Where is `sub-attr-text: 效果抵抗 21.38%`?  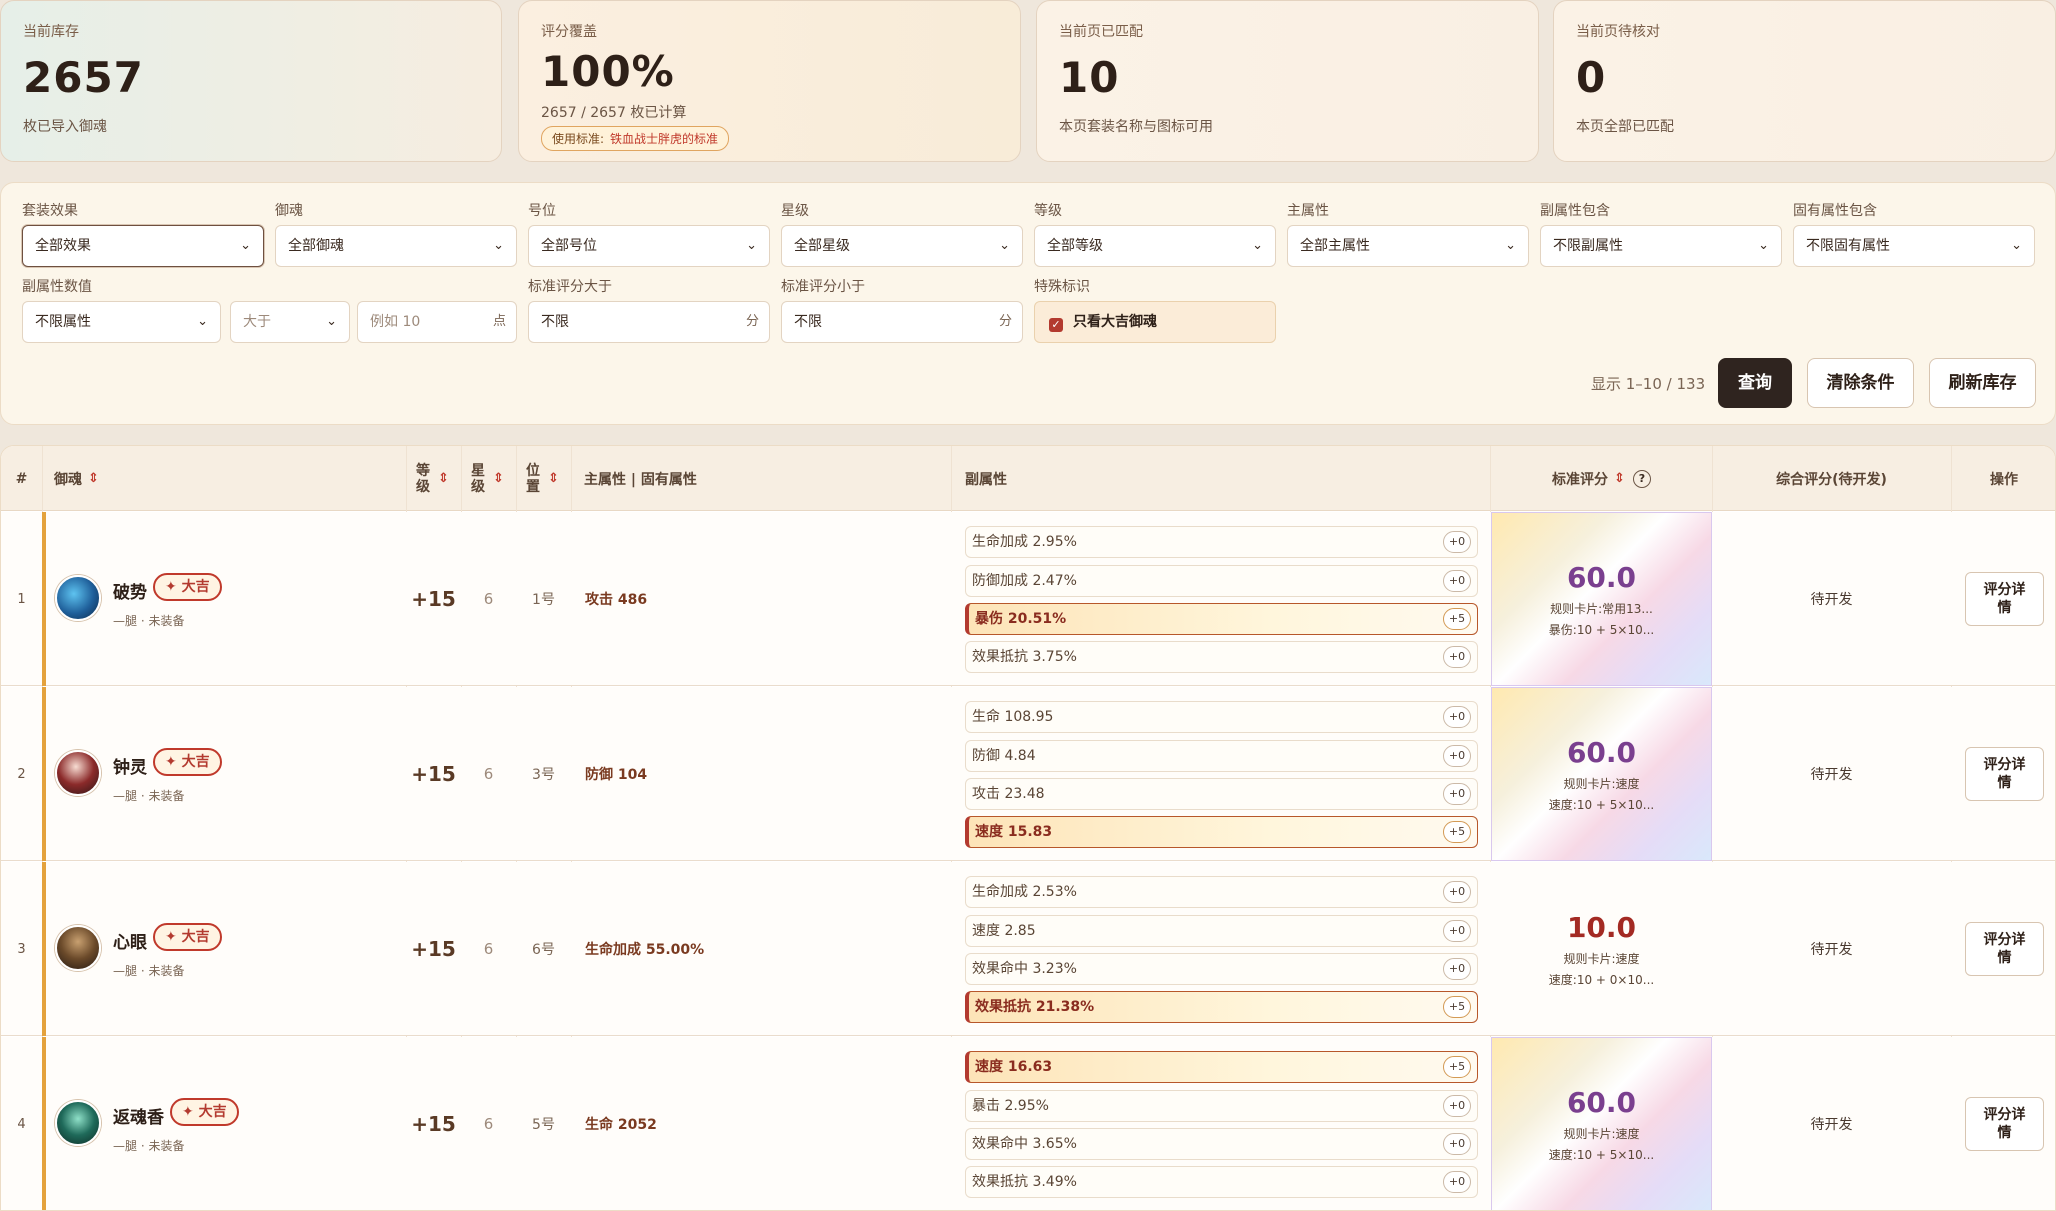 sub-attr-text: 效果抵抗 21.38% is located at coordinates (1035, 1007).